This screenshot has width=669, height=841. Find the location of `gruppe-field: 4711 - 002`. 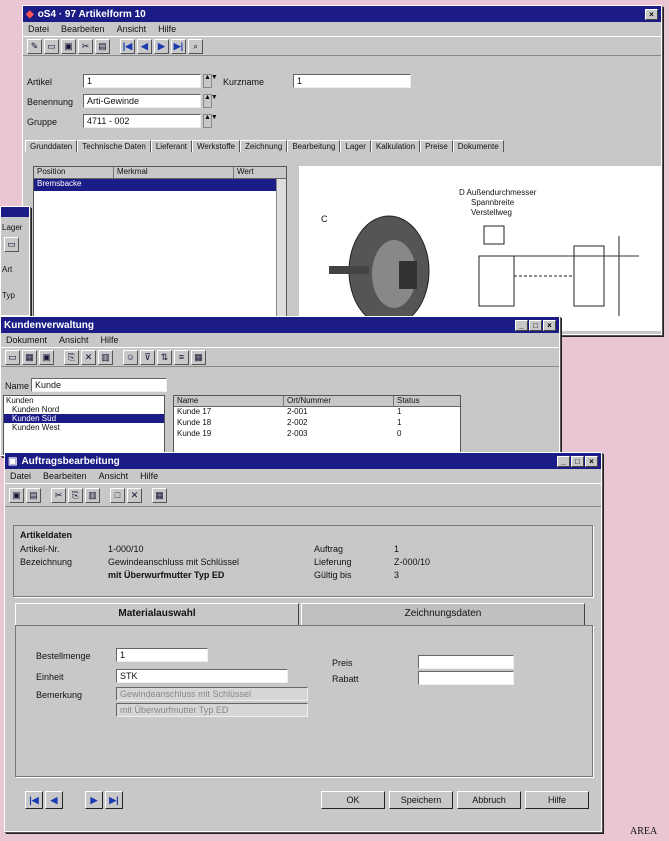

gruppe-field: 4711 - 002 is located at coordinates (142, 121).